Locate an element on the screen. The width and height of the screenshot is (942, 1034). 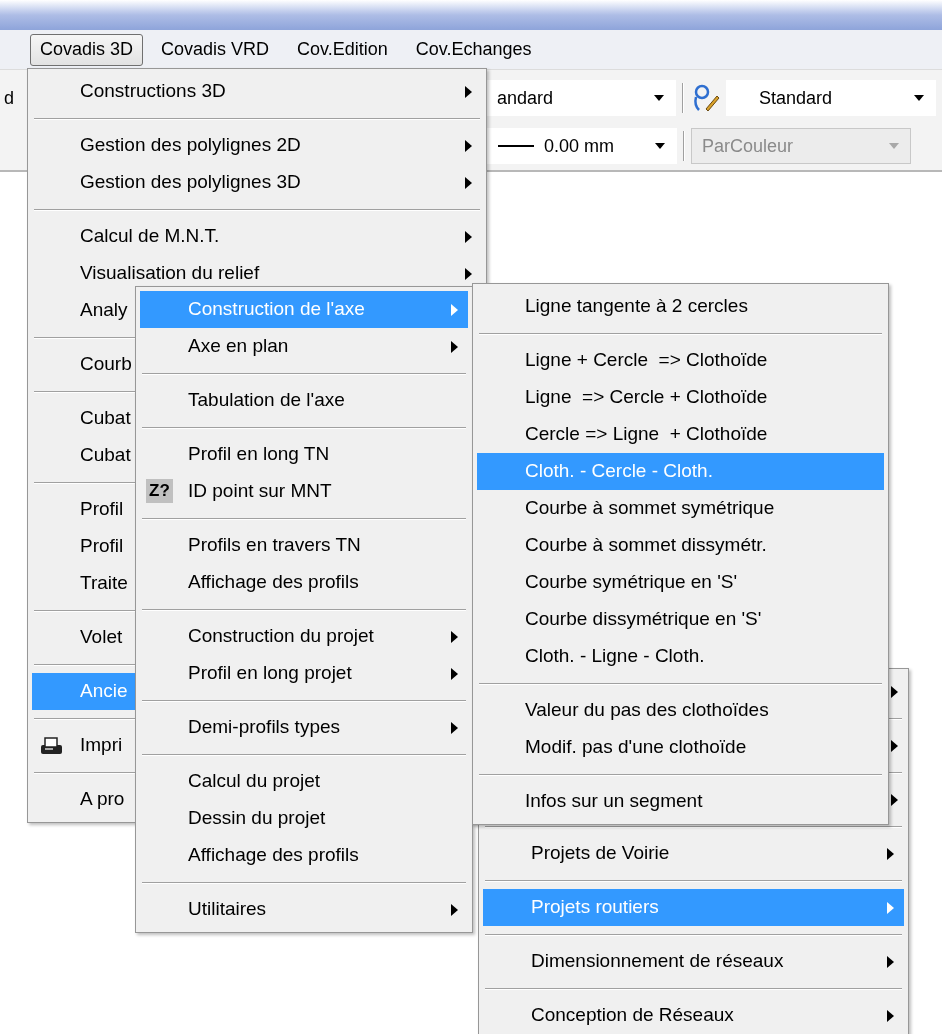
menu-item: A pro is located at coordinates (84, 799).